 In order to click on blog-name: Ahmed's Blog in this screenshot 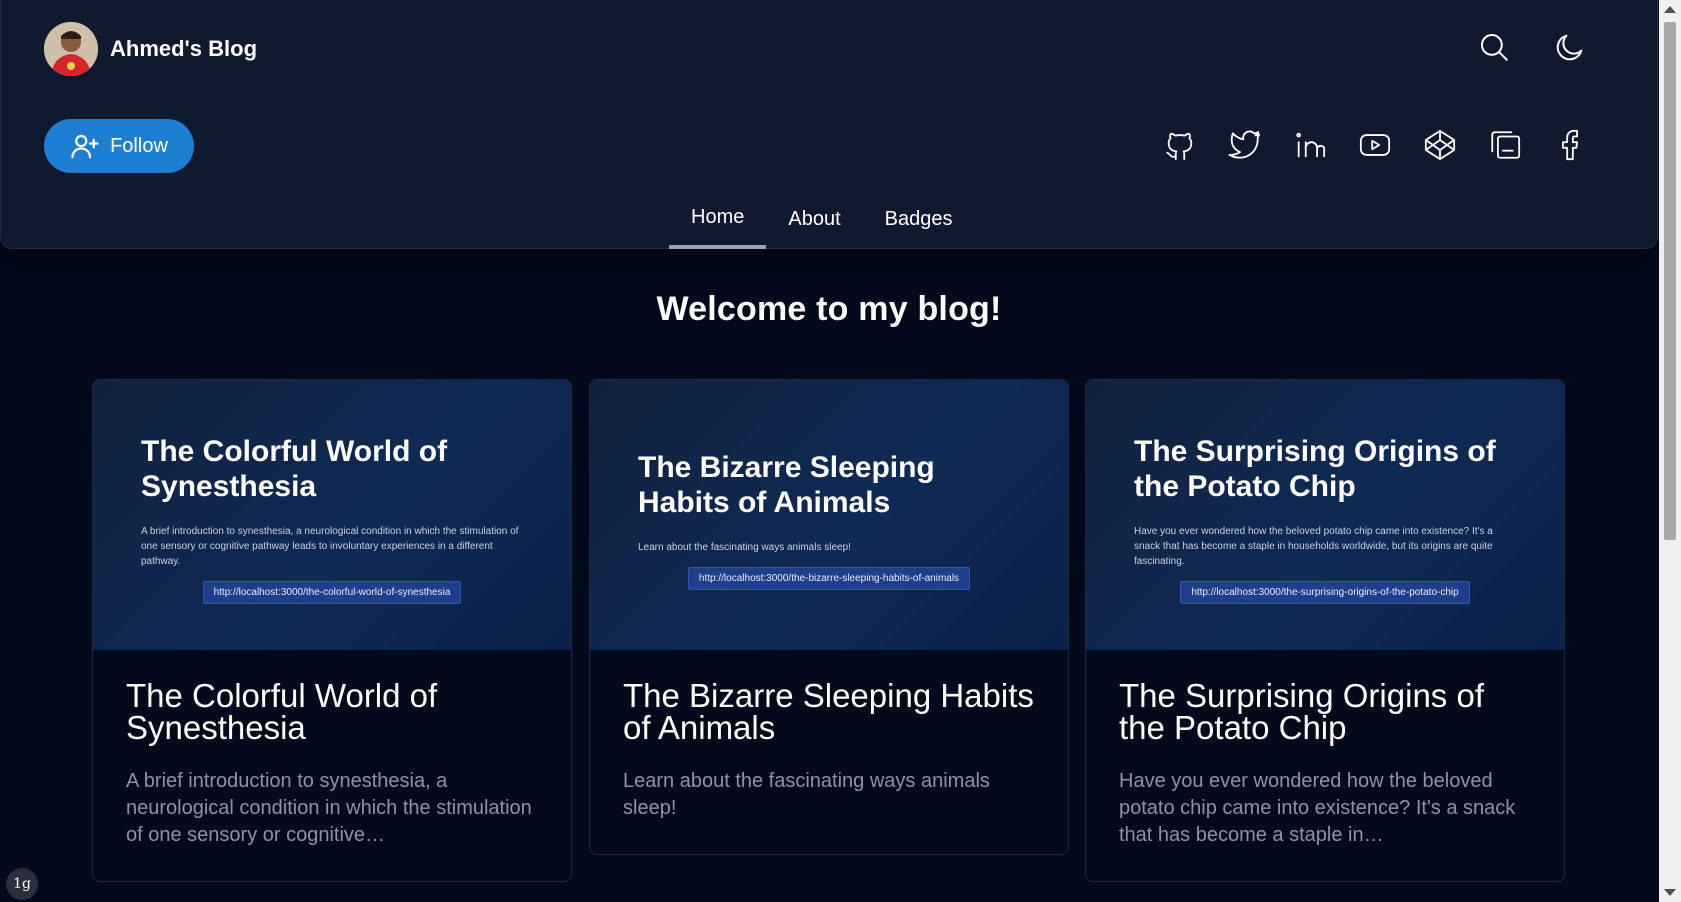, I will do `click(183, 49)`.